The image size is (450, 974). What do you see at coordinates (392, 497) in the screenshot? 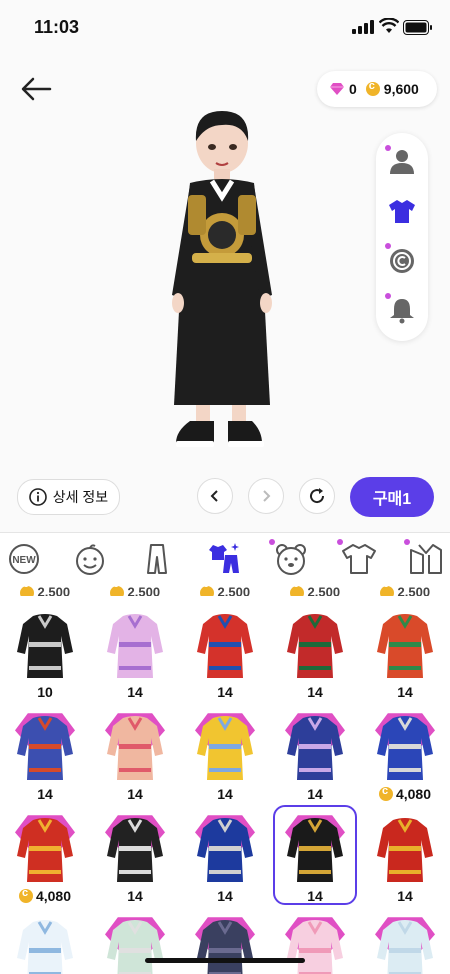
I see `buy-button: 구매1` at bounding box center [392, 497].